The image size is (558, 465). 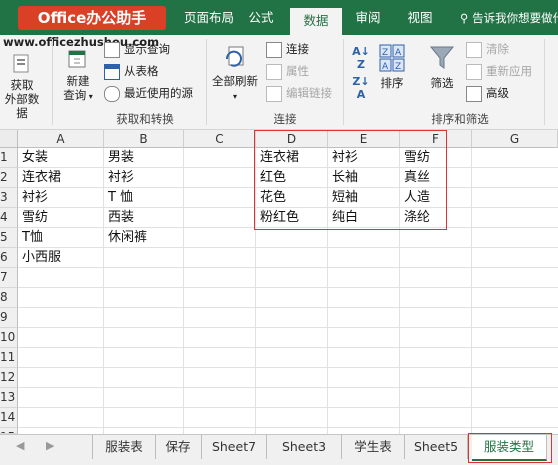 I want to click on cell-B1: 男装, so click(x=119, y=157).